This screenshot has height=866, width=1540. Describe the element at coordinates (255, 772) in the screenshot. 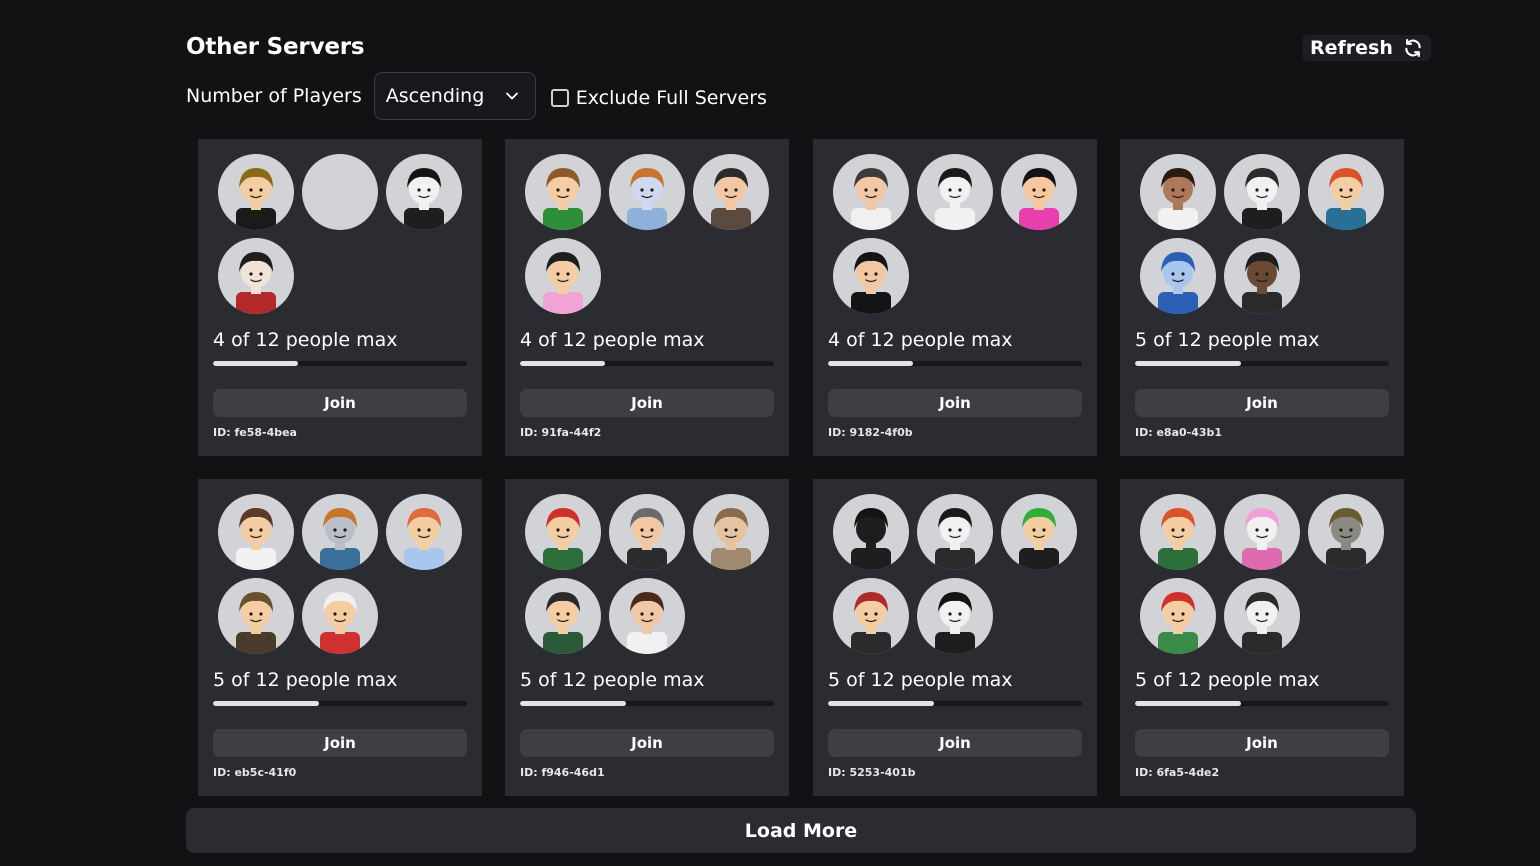

I see `server-id: ID: eb5c-41f0` at that location.